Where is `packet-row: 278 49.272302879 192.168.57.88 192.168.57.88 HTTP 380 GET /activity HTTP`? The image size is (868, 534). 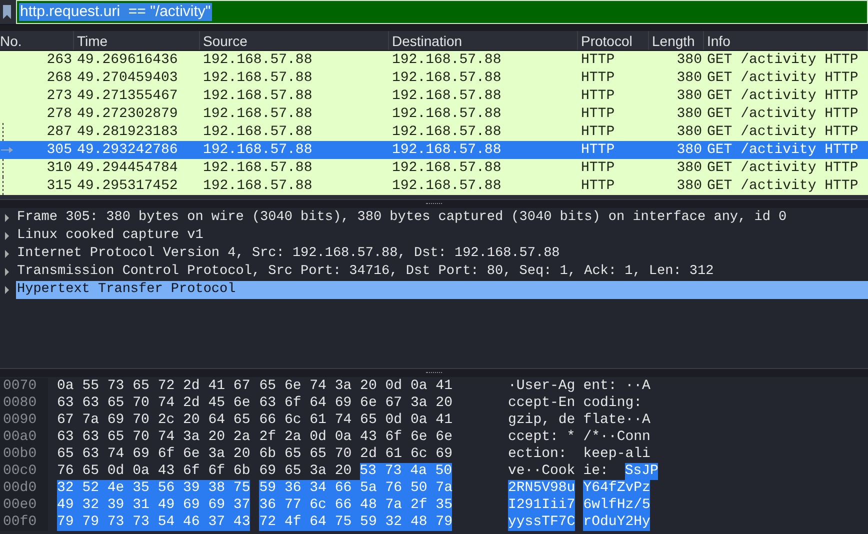 packet-row: 278 49.272302879 192.168.57.88 192.168.57.88 HTTP 380 GET /activity HTTP is located at coordinates (434, 114).